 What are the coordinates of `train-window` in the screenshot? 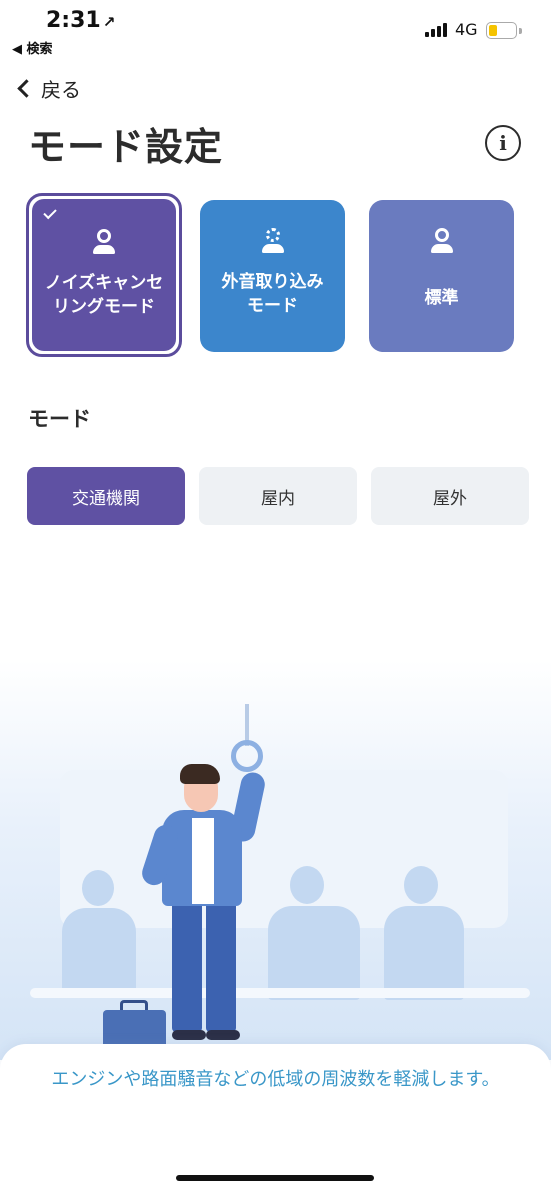 It's located at (284, 849).